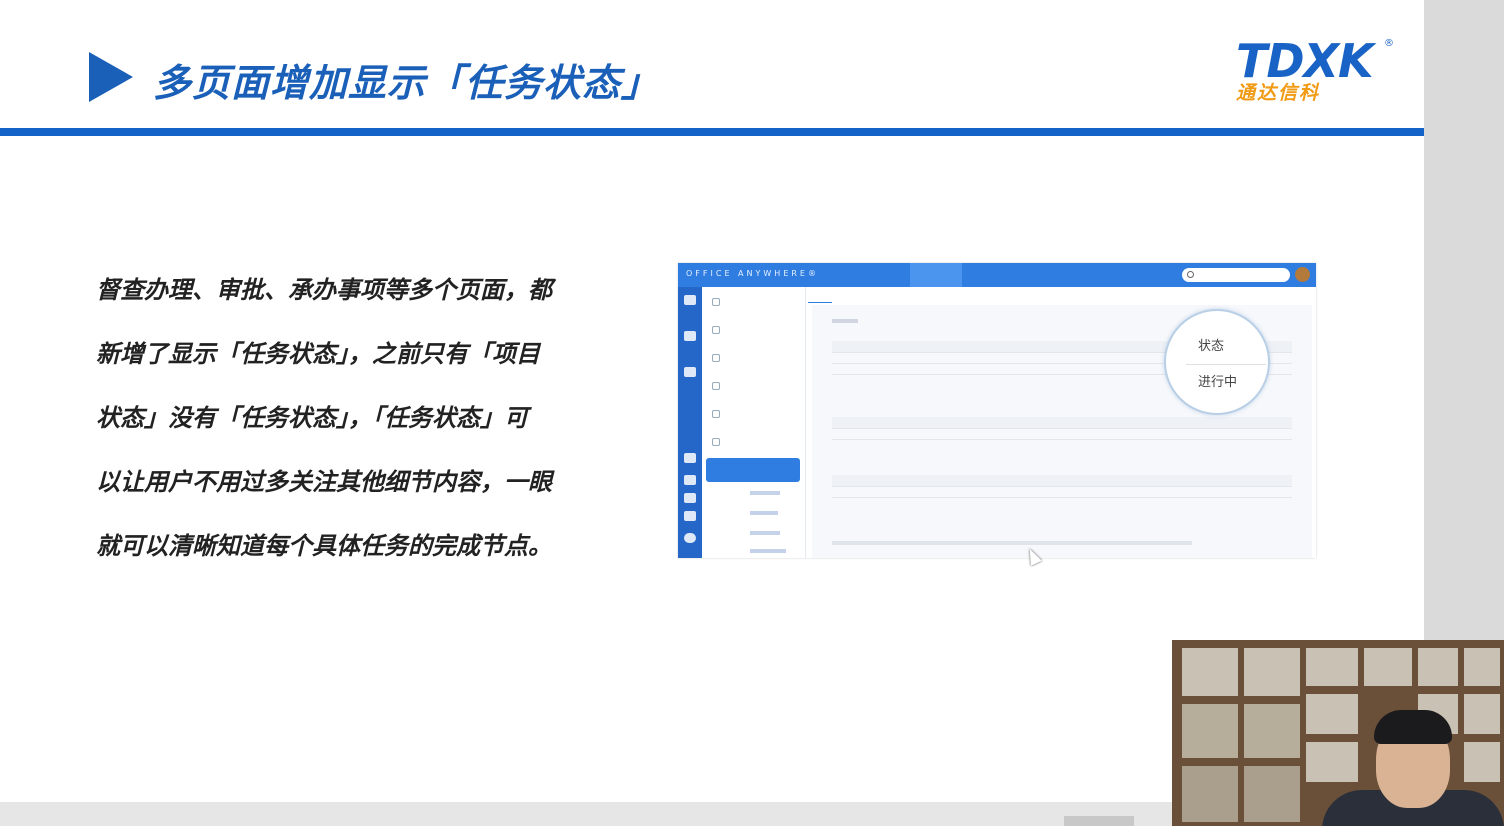 This screenshot has width=1504, height=826. Describe the element at coordinates (690, 422) in the screenshot. I see `app-icon-rail` at that location.